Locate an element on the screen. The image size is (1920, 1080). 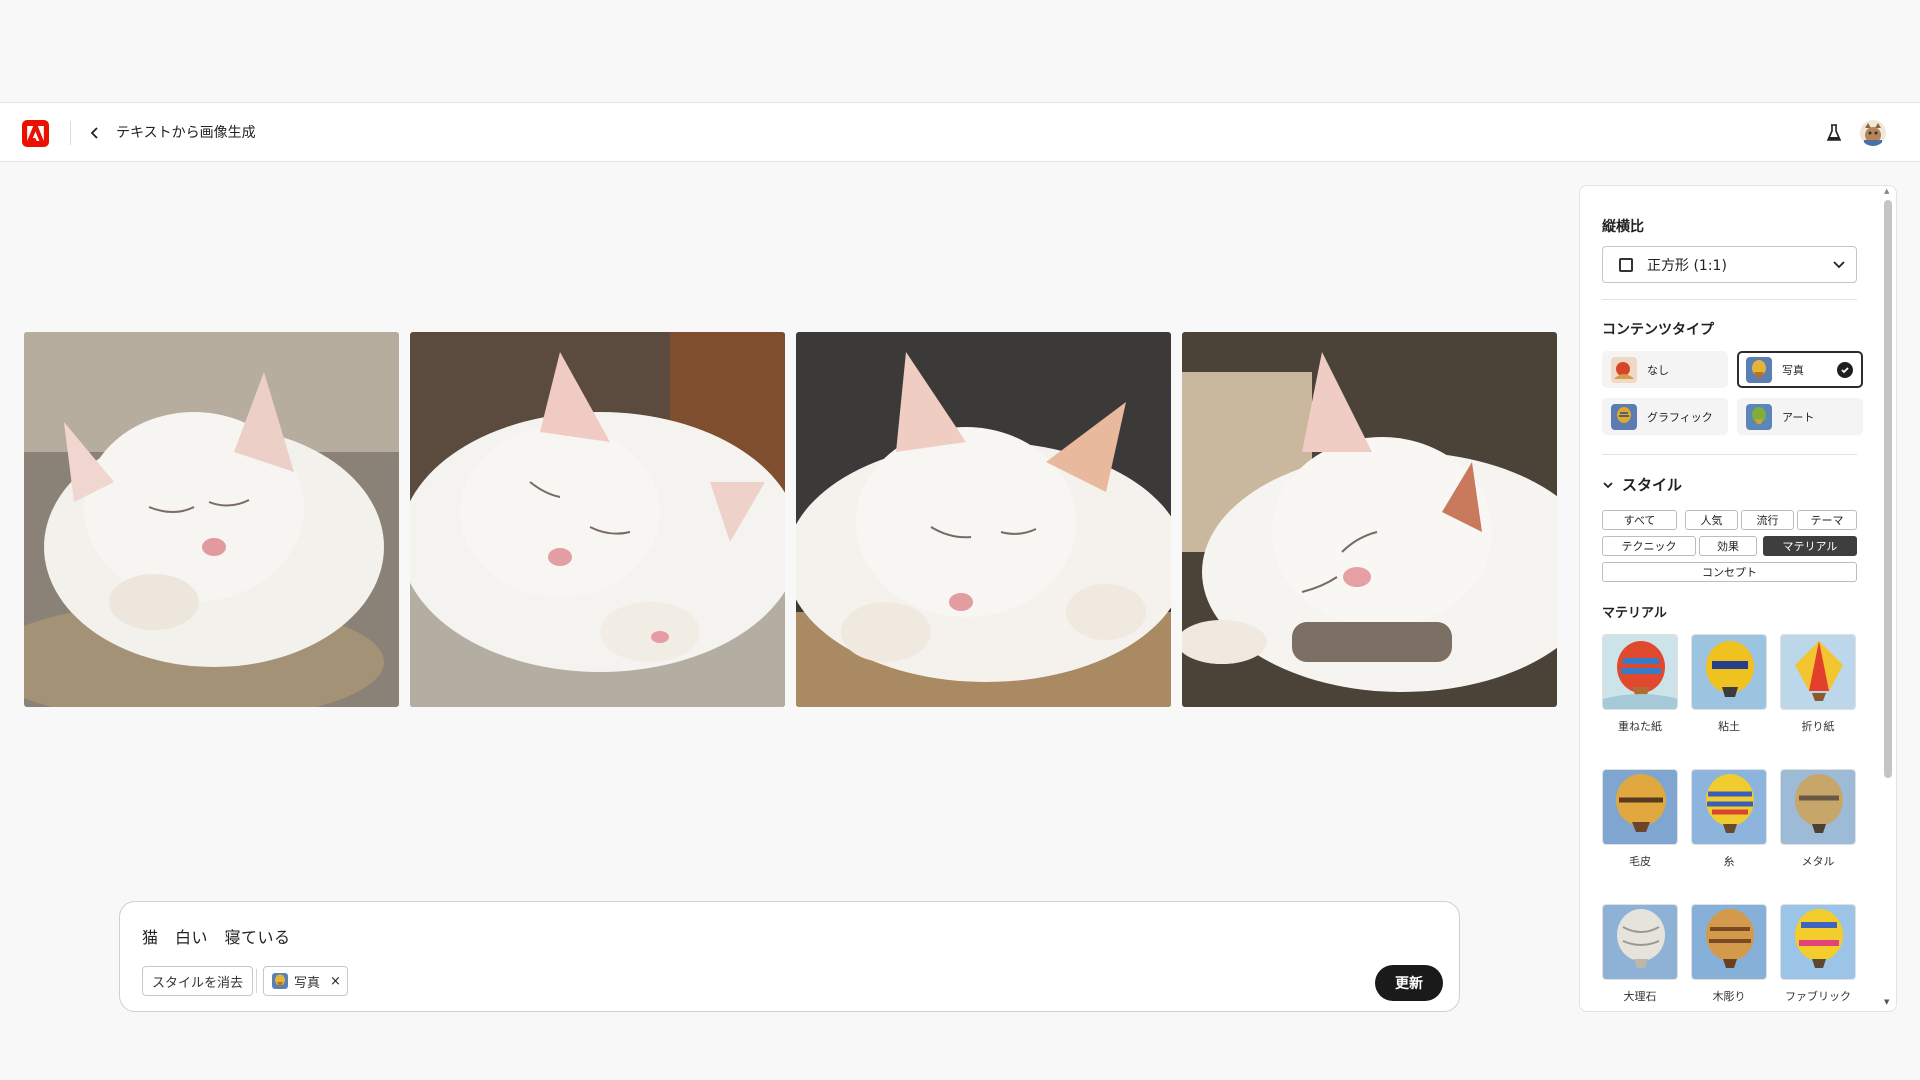
checkmark-icon is located at coordinates (1845, 370).